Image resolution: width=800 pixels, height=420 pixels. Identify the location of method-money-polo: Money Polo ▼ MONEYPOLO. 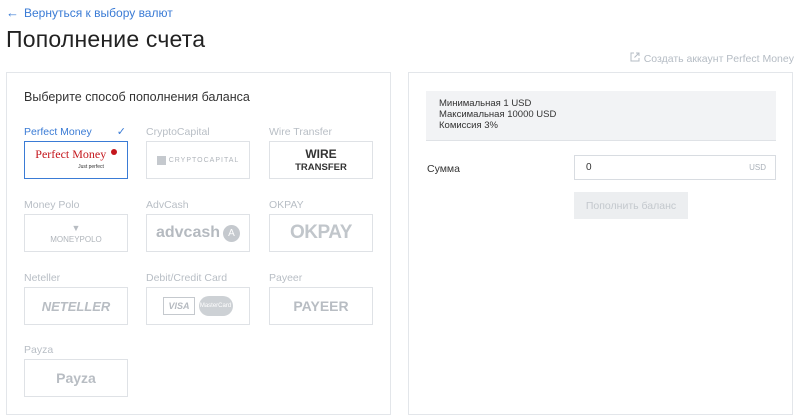
(76, 225).